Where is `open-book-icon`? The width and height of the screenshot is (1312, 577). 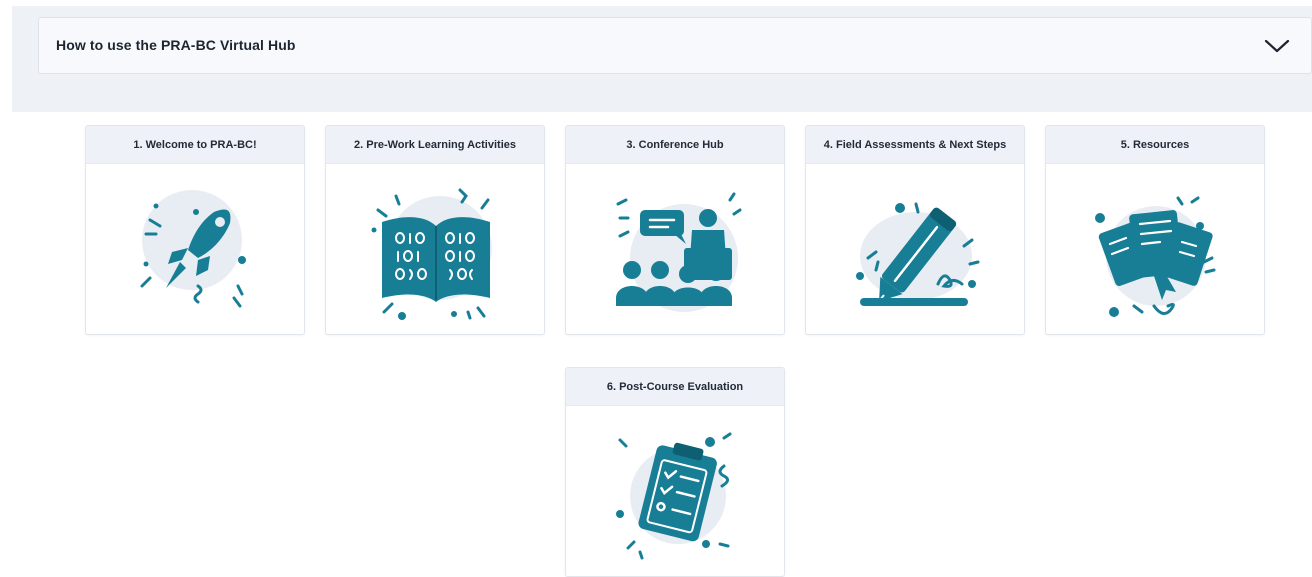 open-book-icon is located at coordinates (431, 254).